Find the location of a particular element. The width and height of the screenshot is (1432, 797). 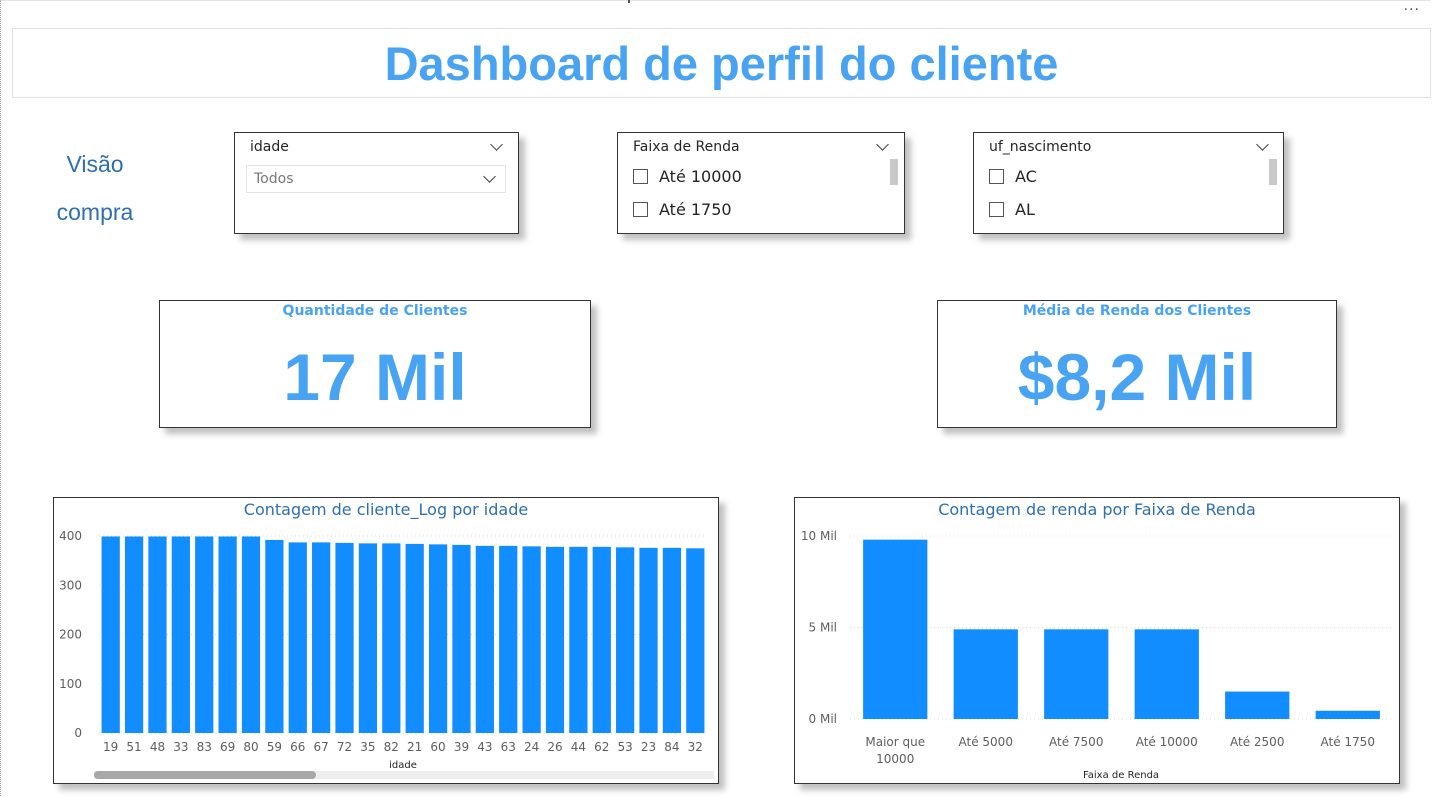

x-tick-label: Até 10000 is located at coordinates (1167, 742).